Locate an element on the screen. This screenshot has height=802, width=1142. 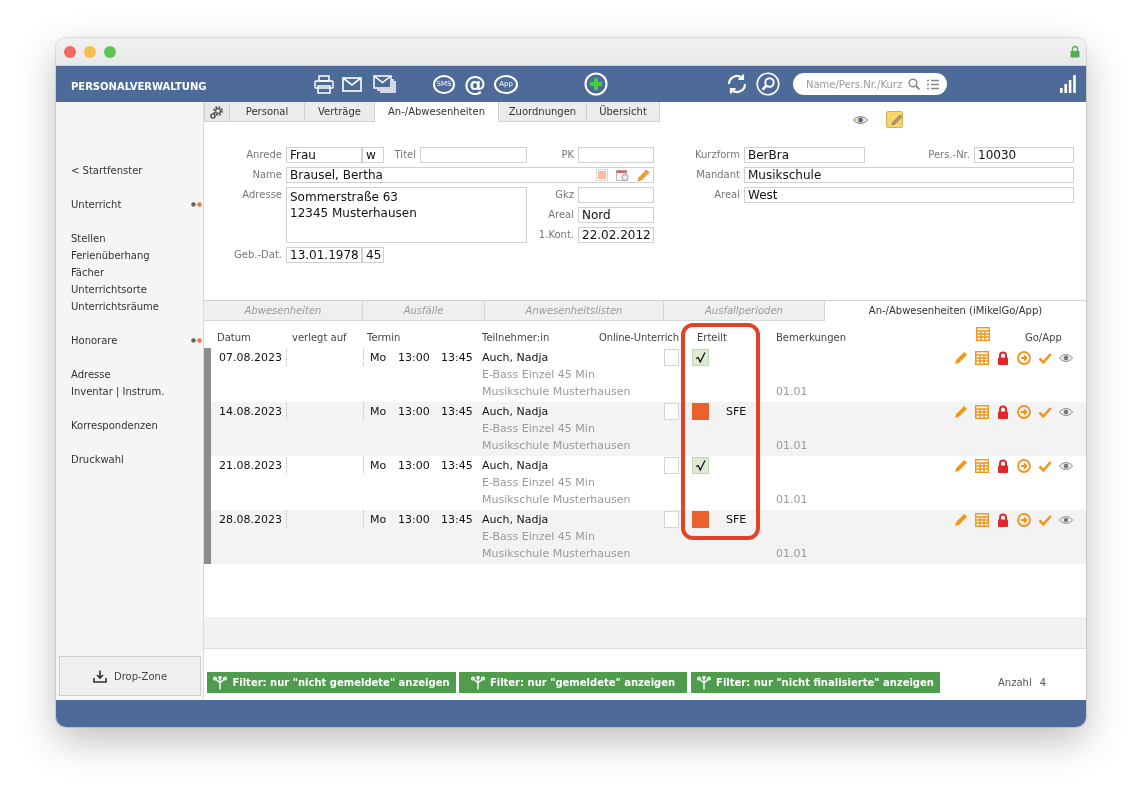
name-field: Brausel, Bertha is located at coordinates (470, 175).